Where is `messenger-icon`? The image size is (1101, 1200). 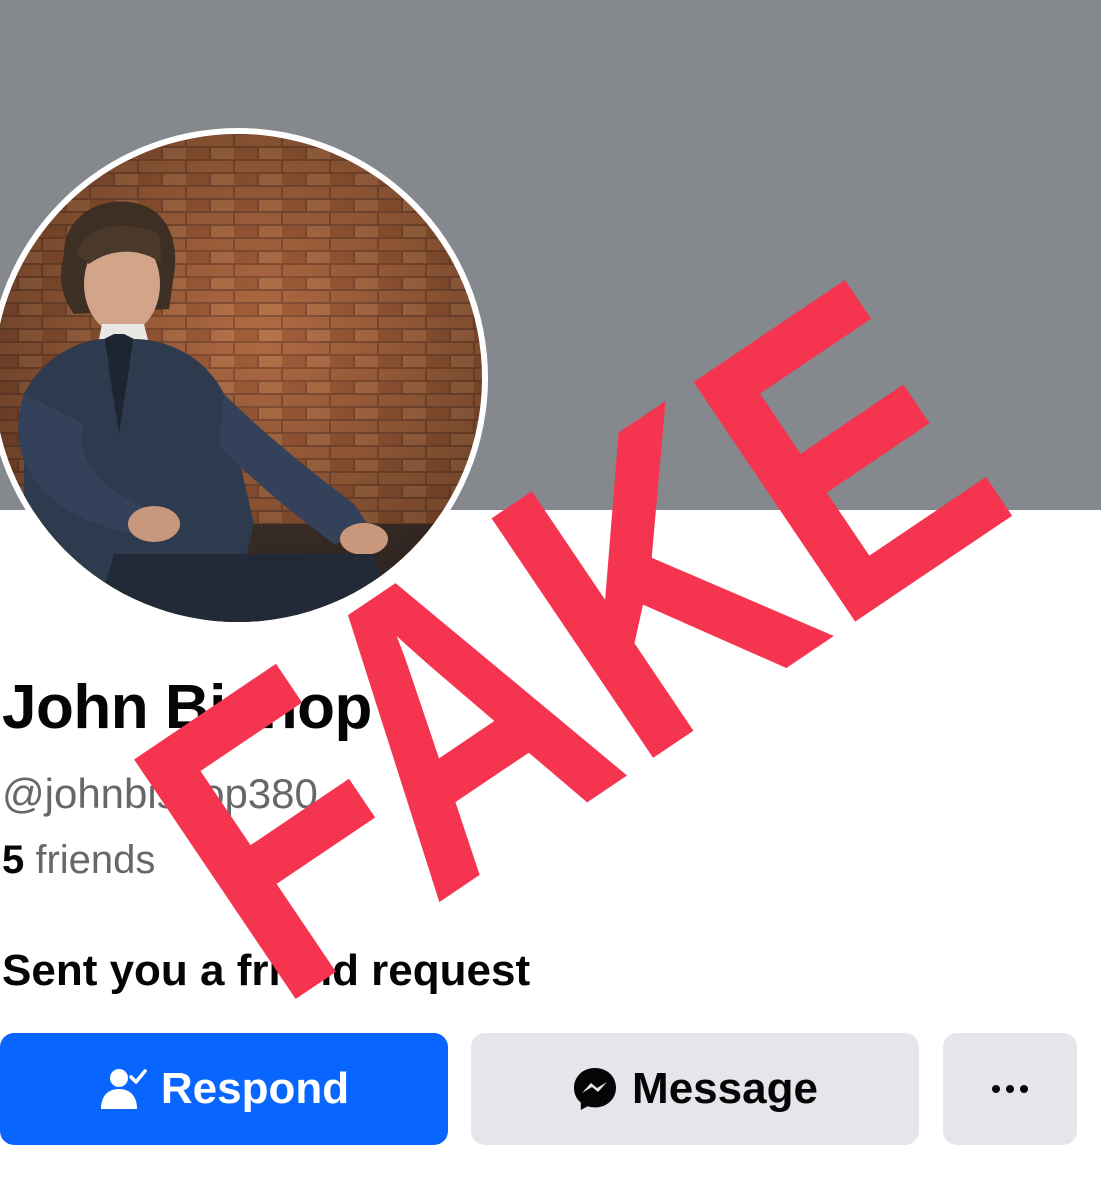 messenger-icon is located at coordinates (595, 1089).